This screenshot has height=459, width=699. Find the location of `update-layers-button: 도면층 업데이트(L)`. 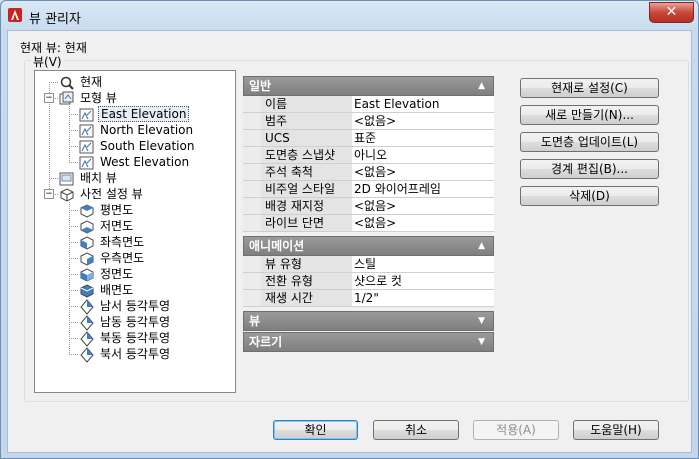

update-layers-button: 도면층 업데이트(L) is located at coordinates (589, 142).